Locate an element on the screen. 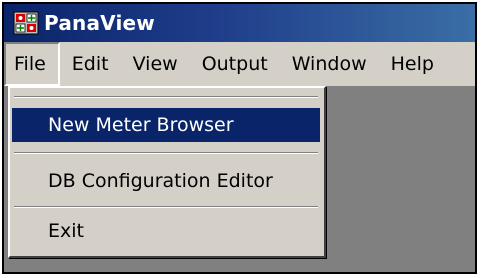 The height and width of the screenshot is (278, 483). menu-window: Window is located at coordinates (329, 64).